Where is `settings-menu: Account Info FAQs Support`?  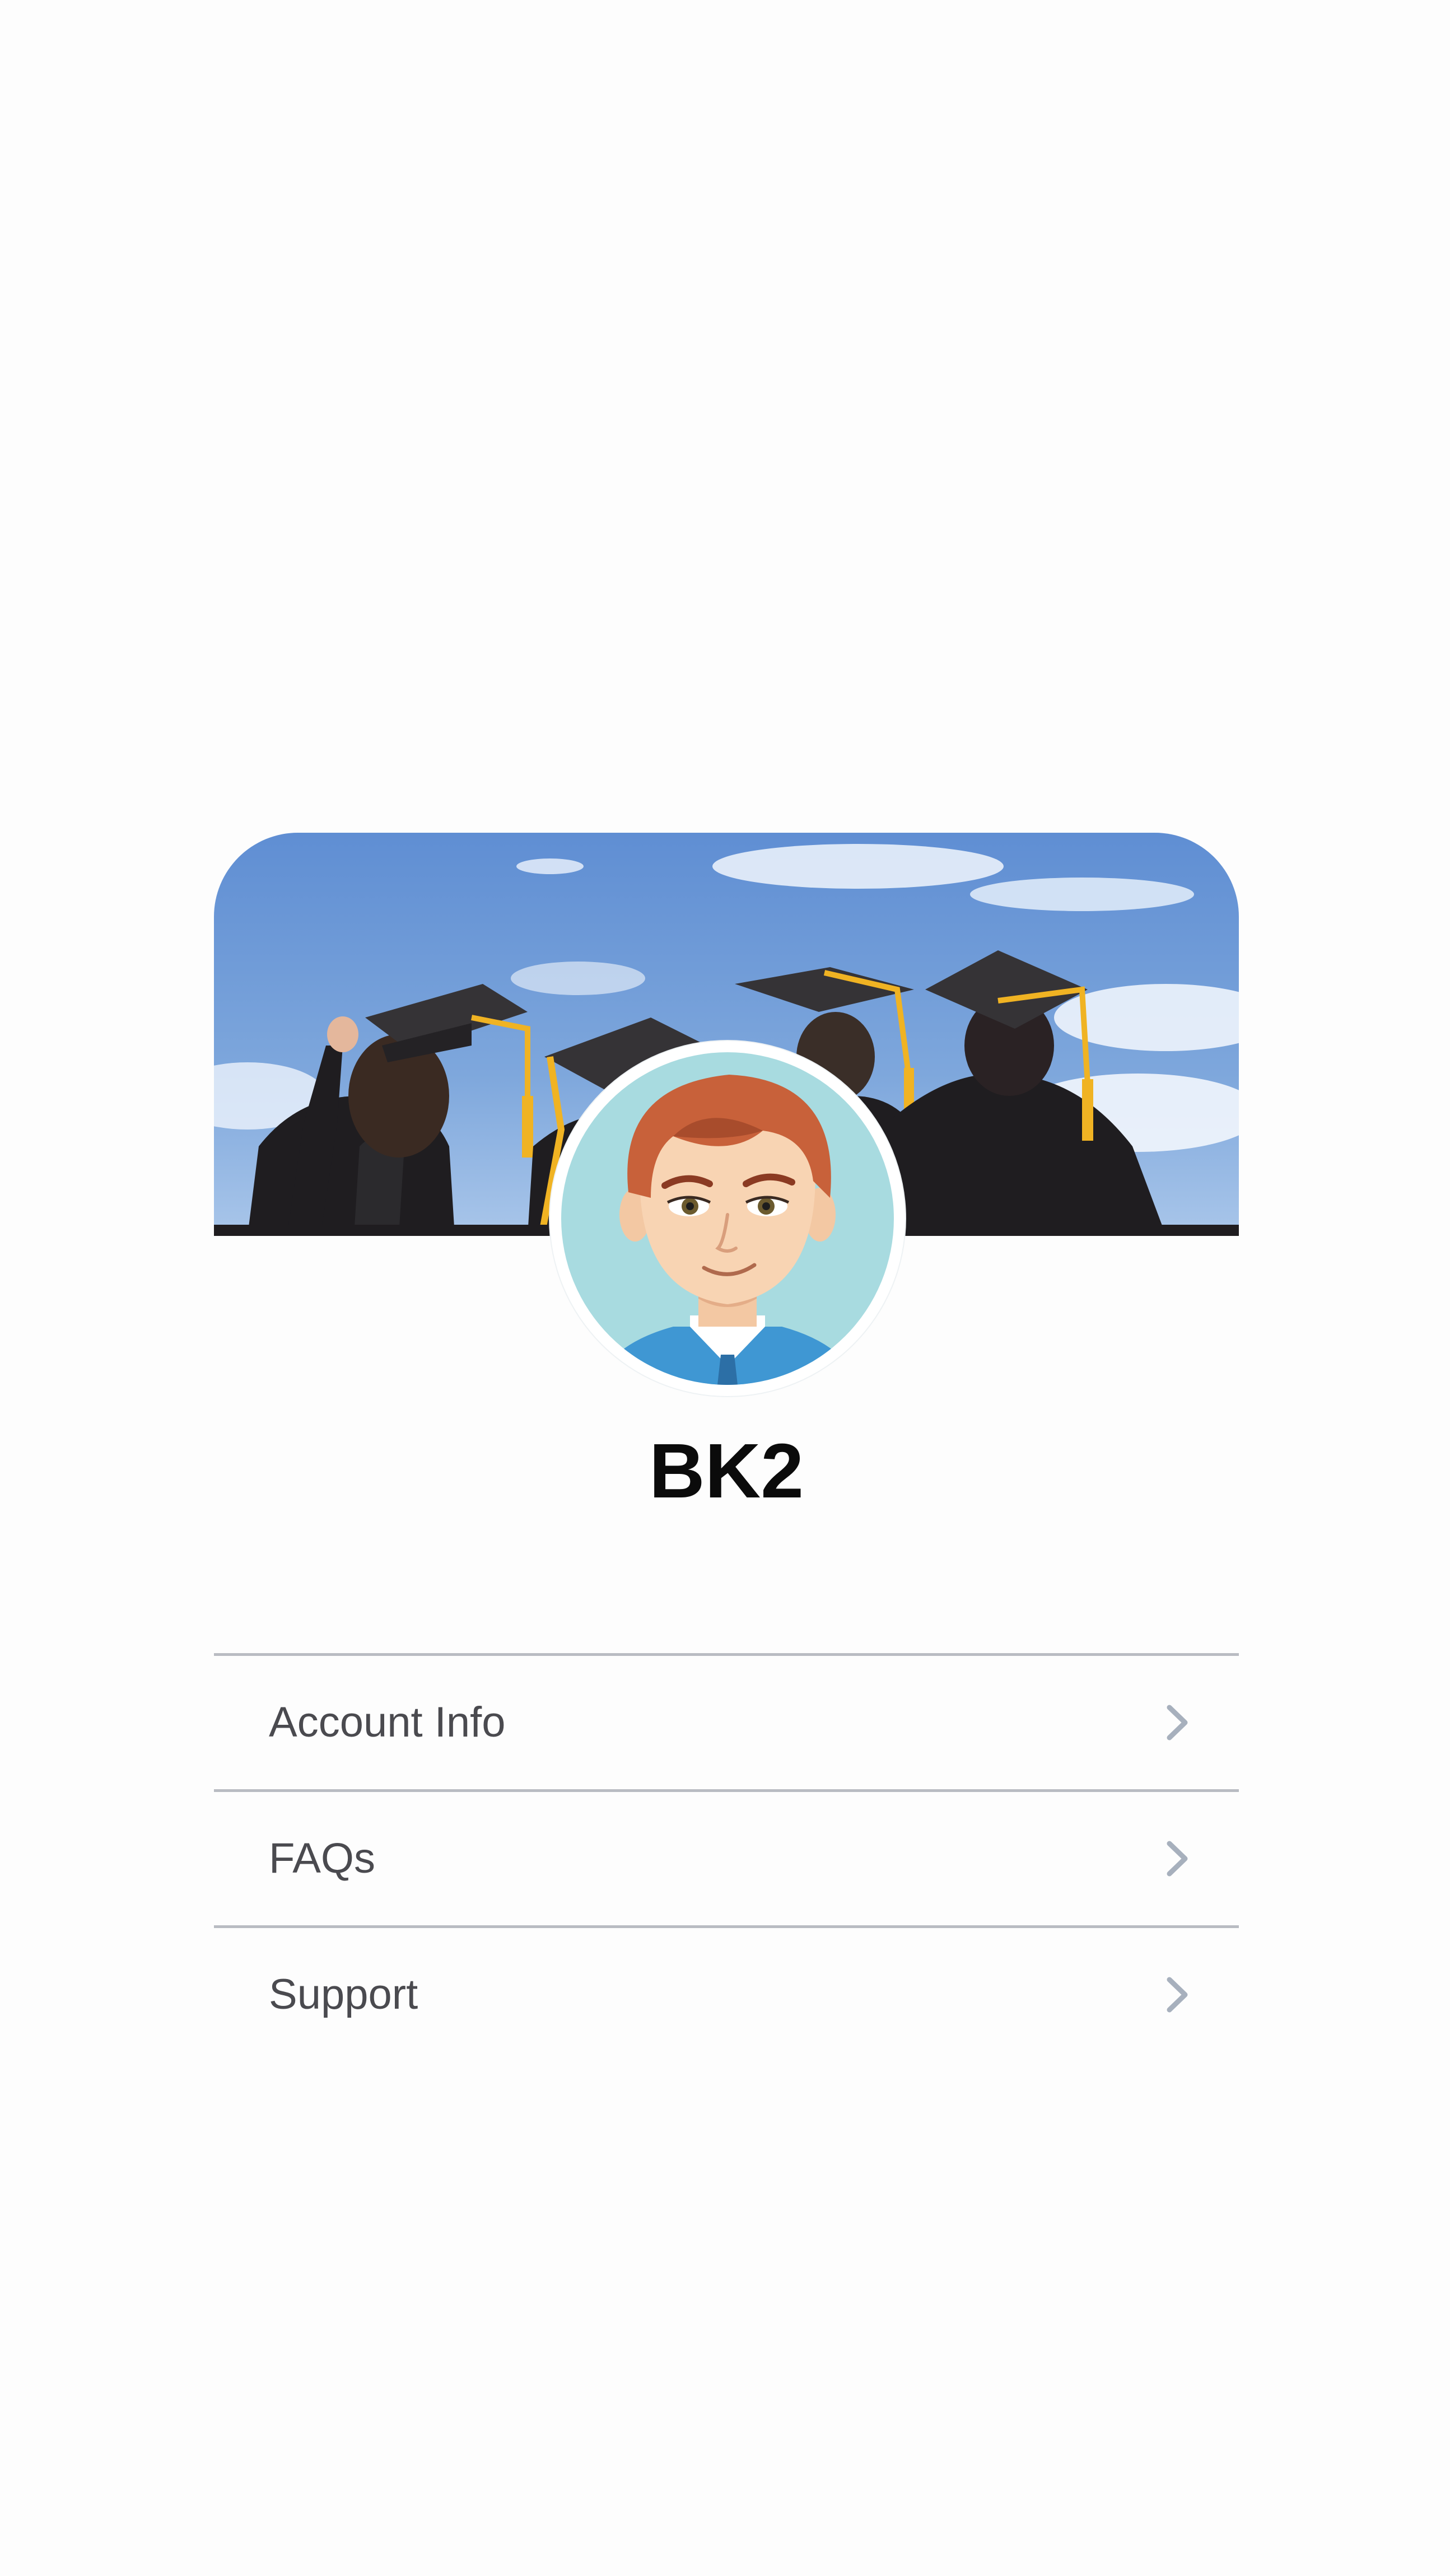 settings-menu: Account Info FAQs Support is located at coordinates (726, 1857).